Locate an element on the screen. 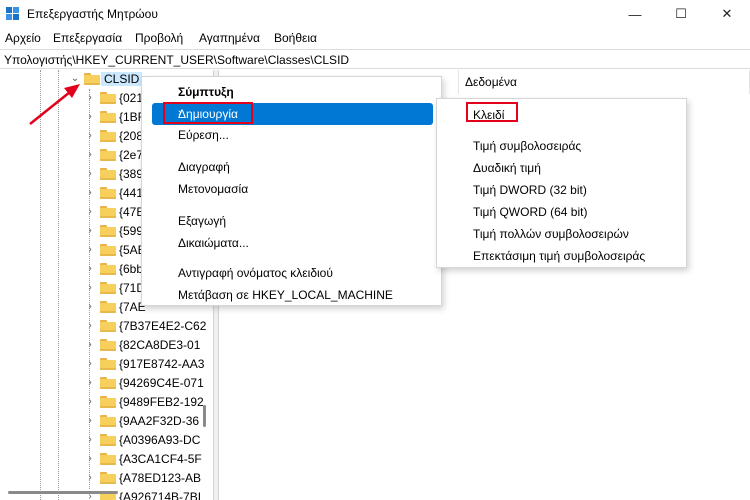  tree-item: › {A926714B-7BI is located at coordinates (106, 494).